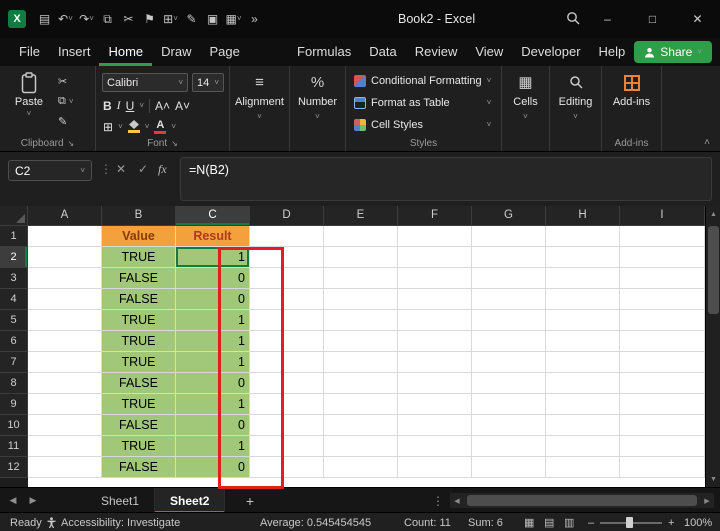 This screenshot has height=531, width=720. Describe the element at coordinates (287, 320) in the screenshot. I see `cell-D5` at that location.